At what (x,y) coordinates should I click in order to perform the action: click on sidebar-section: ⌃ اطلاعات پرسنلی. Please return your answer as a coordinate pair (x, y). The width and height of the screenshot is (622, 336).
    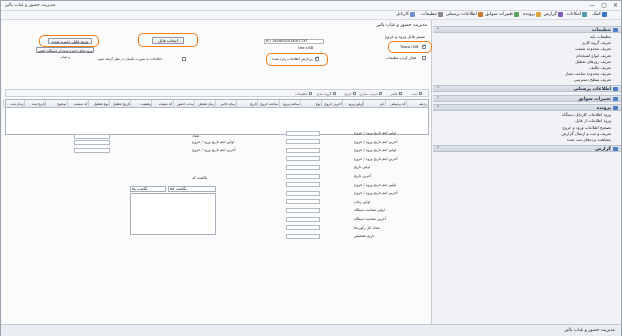
    Looking at the image, I should click on (527, 89).